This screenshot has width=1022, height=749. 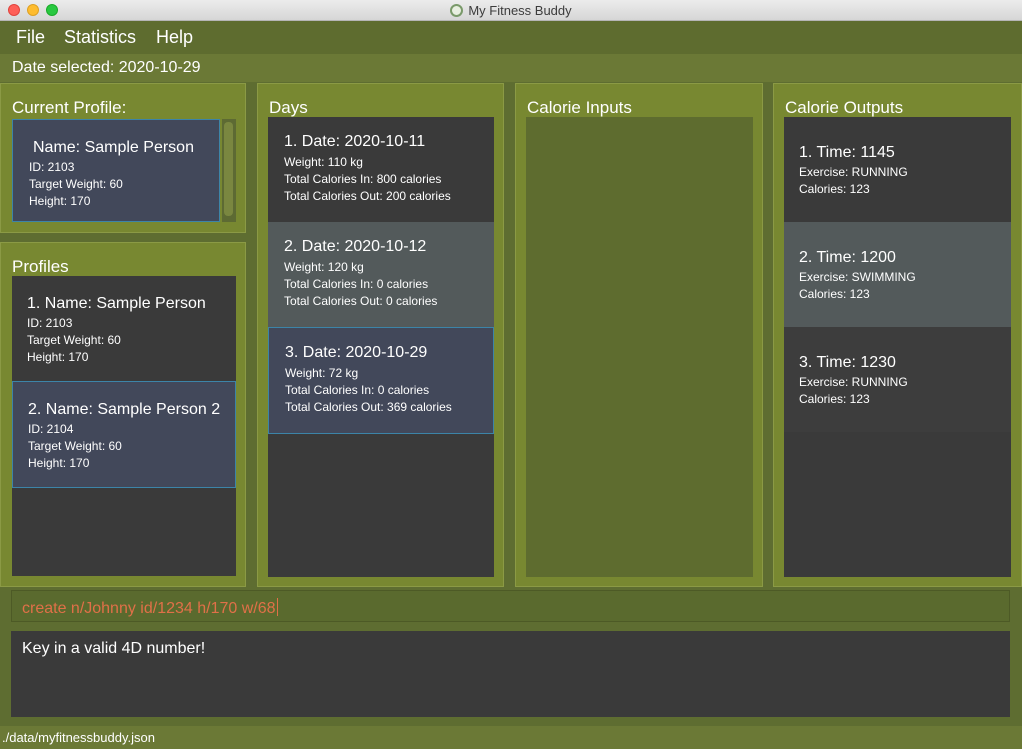 What do you see at coordinates (510, 606) in the screenshot?
I see `command-input: create n/Johnny id/1234 h/170 w/68` at bounding box center [510, 606].